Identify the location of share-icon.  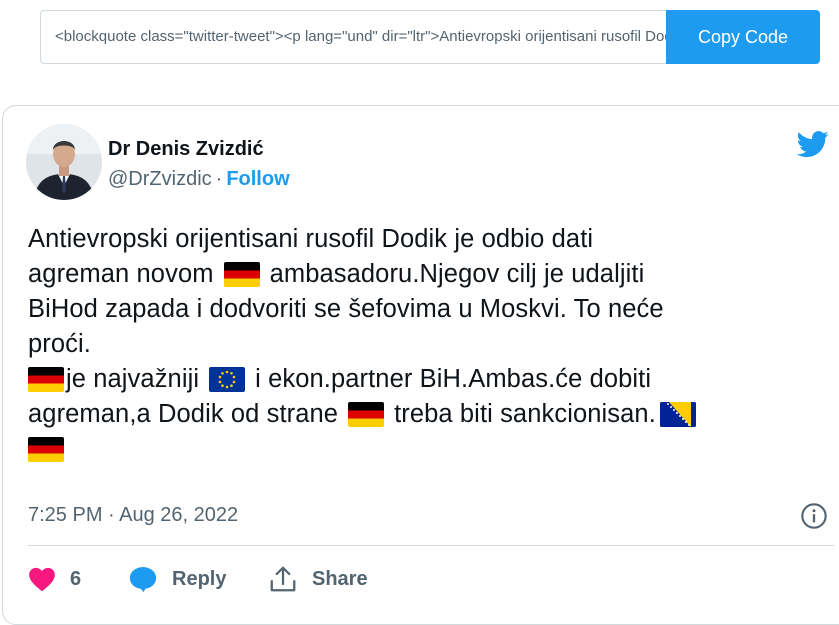
(283, 579).